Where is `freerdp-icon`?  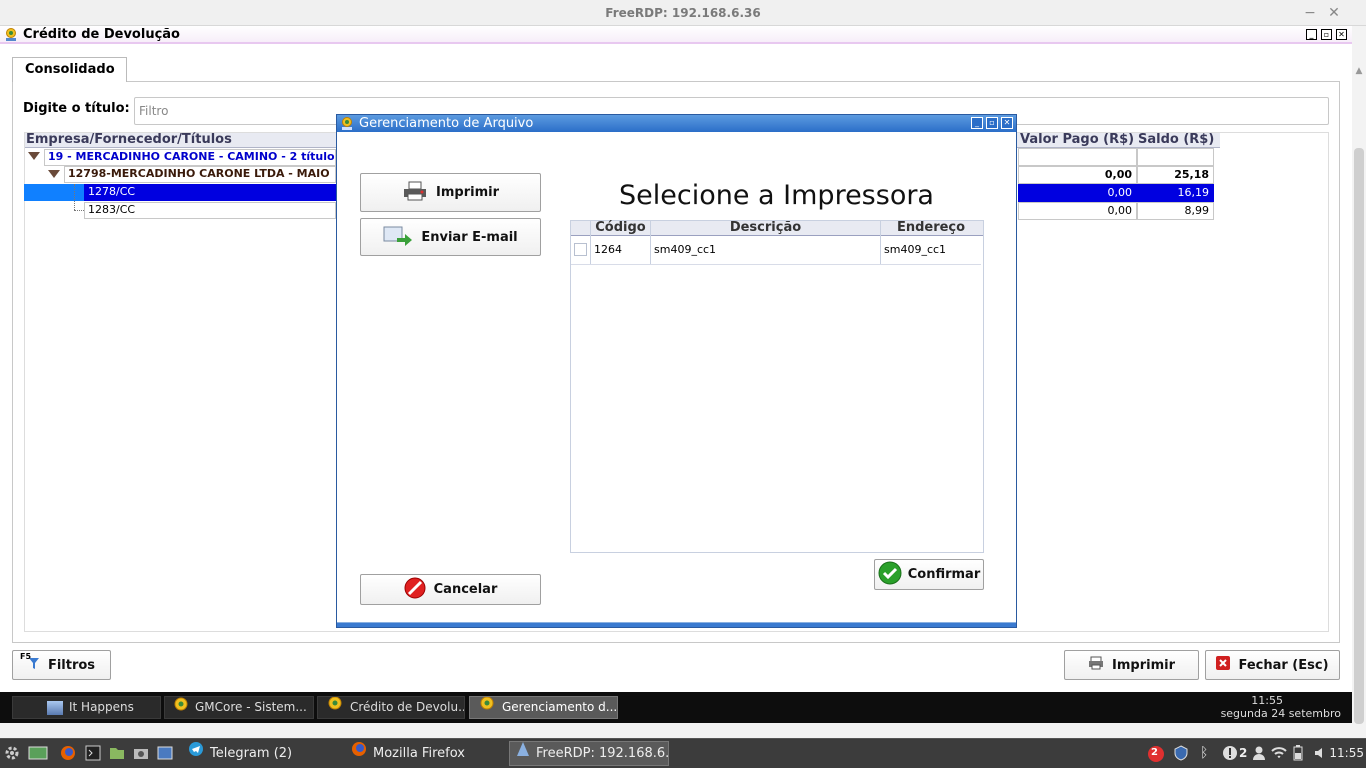
freerdp-icon is located at coordinates (523, 753).